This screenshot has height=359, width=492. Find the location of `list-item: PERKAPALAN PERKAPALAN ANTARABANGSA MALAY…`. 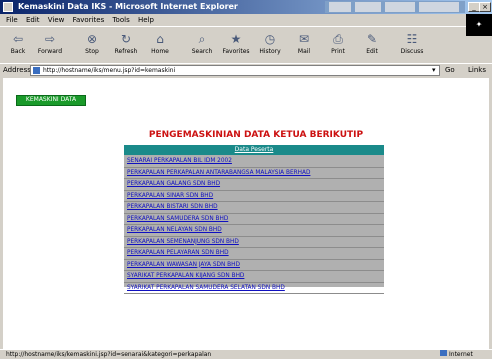

list-item: PERKAPALAN PERKAPALAN ANTARABANGSA MALAY… is located at coordinates (254, 173).